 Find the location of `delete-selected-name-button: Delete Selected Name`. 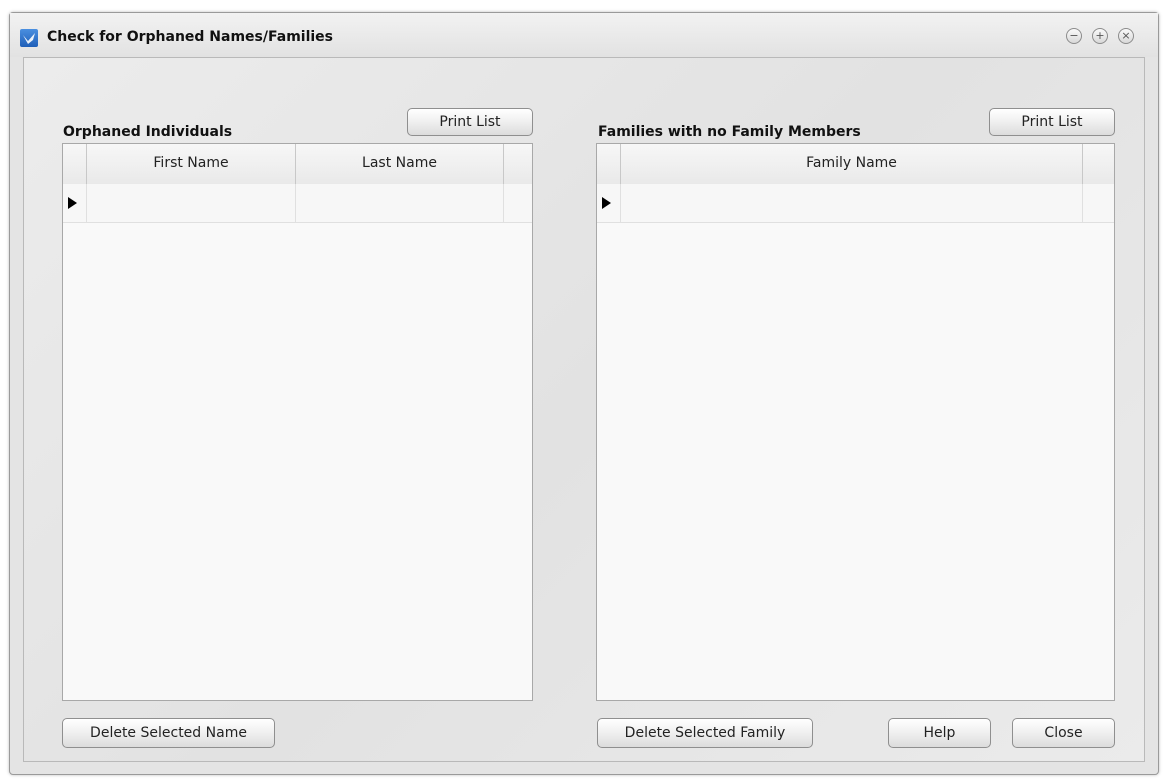

delete-selected-name-button: Delete Selected Name is located at coordinates (168, 733).